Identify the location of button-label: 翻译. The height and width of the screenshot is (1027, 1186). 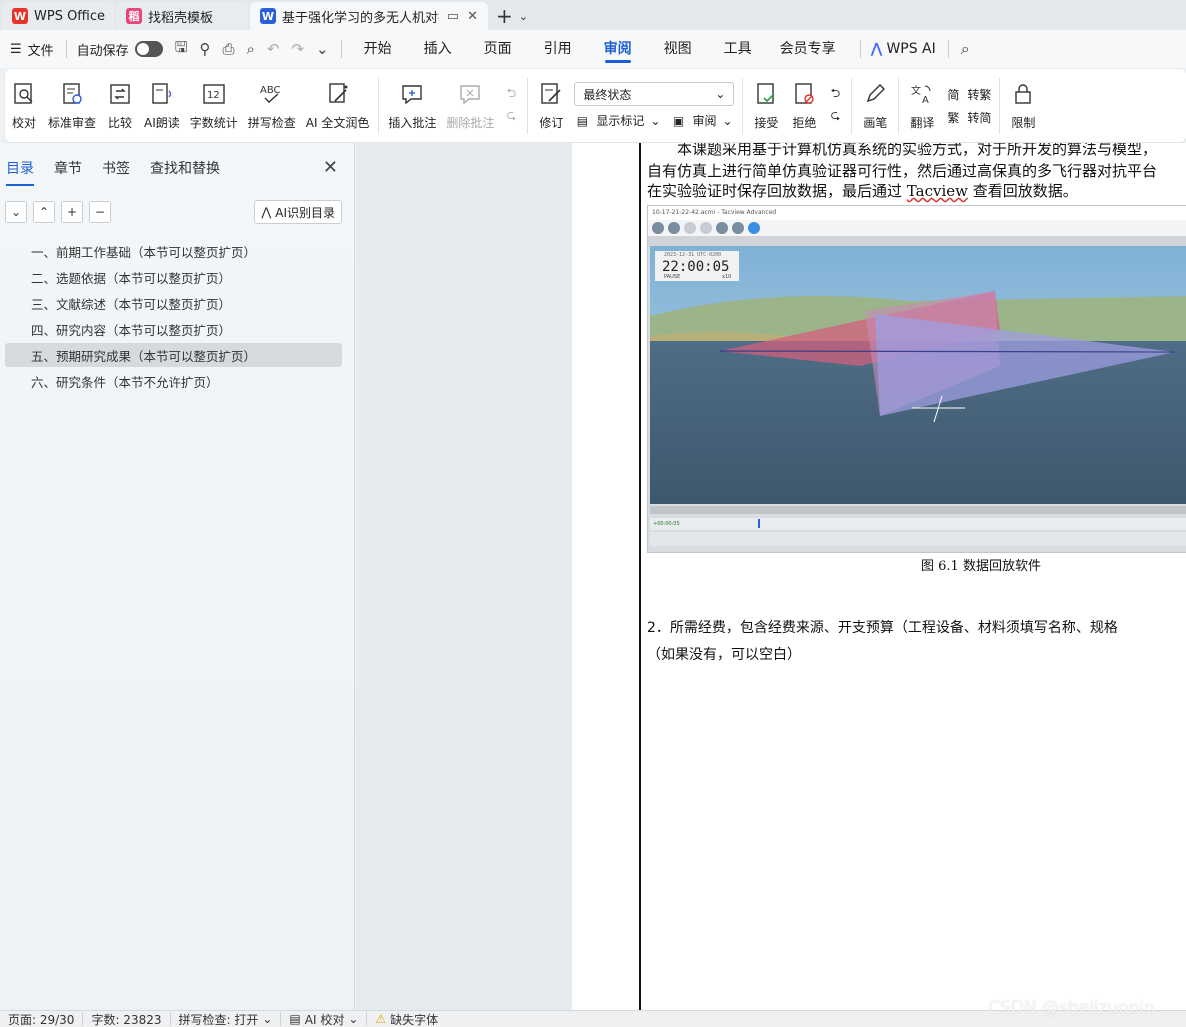
(922, 123).